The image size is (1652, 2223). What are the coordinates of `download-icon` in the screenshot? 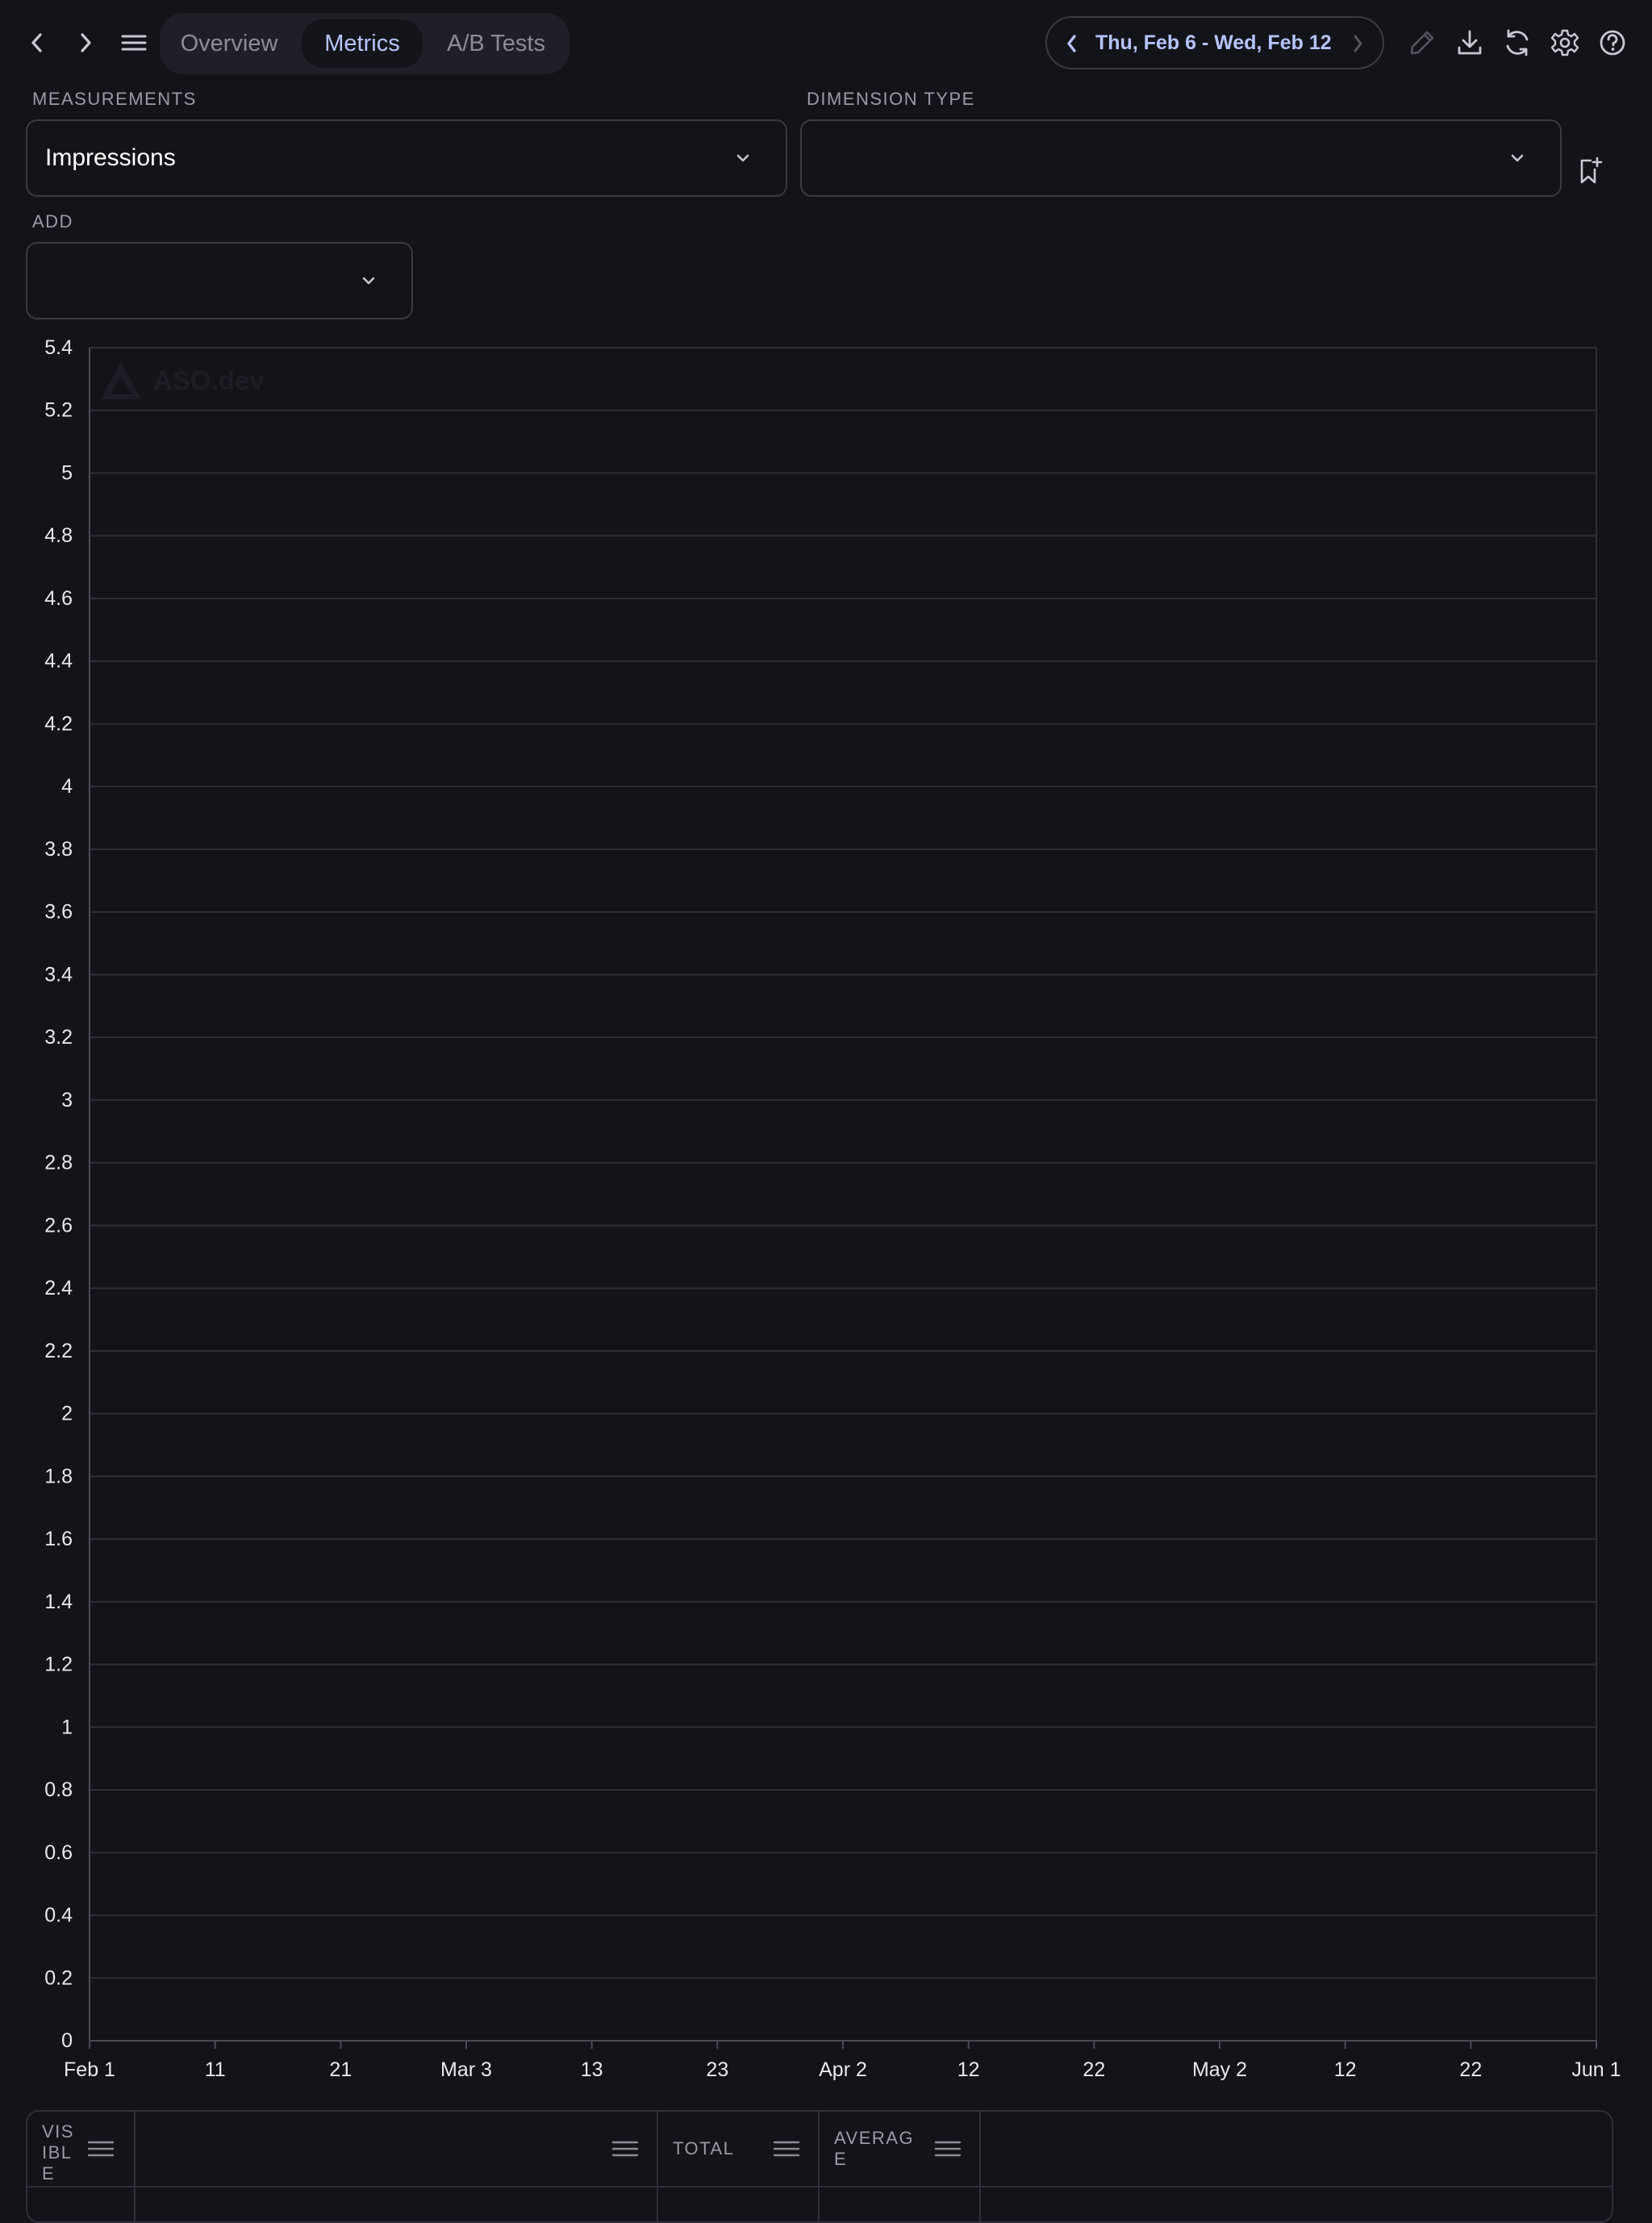 It's located at (1470, 42).